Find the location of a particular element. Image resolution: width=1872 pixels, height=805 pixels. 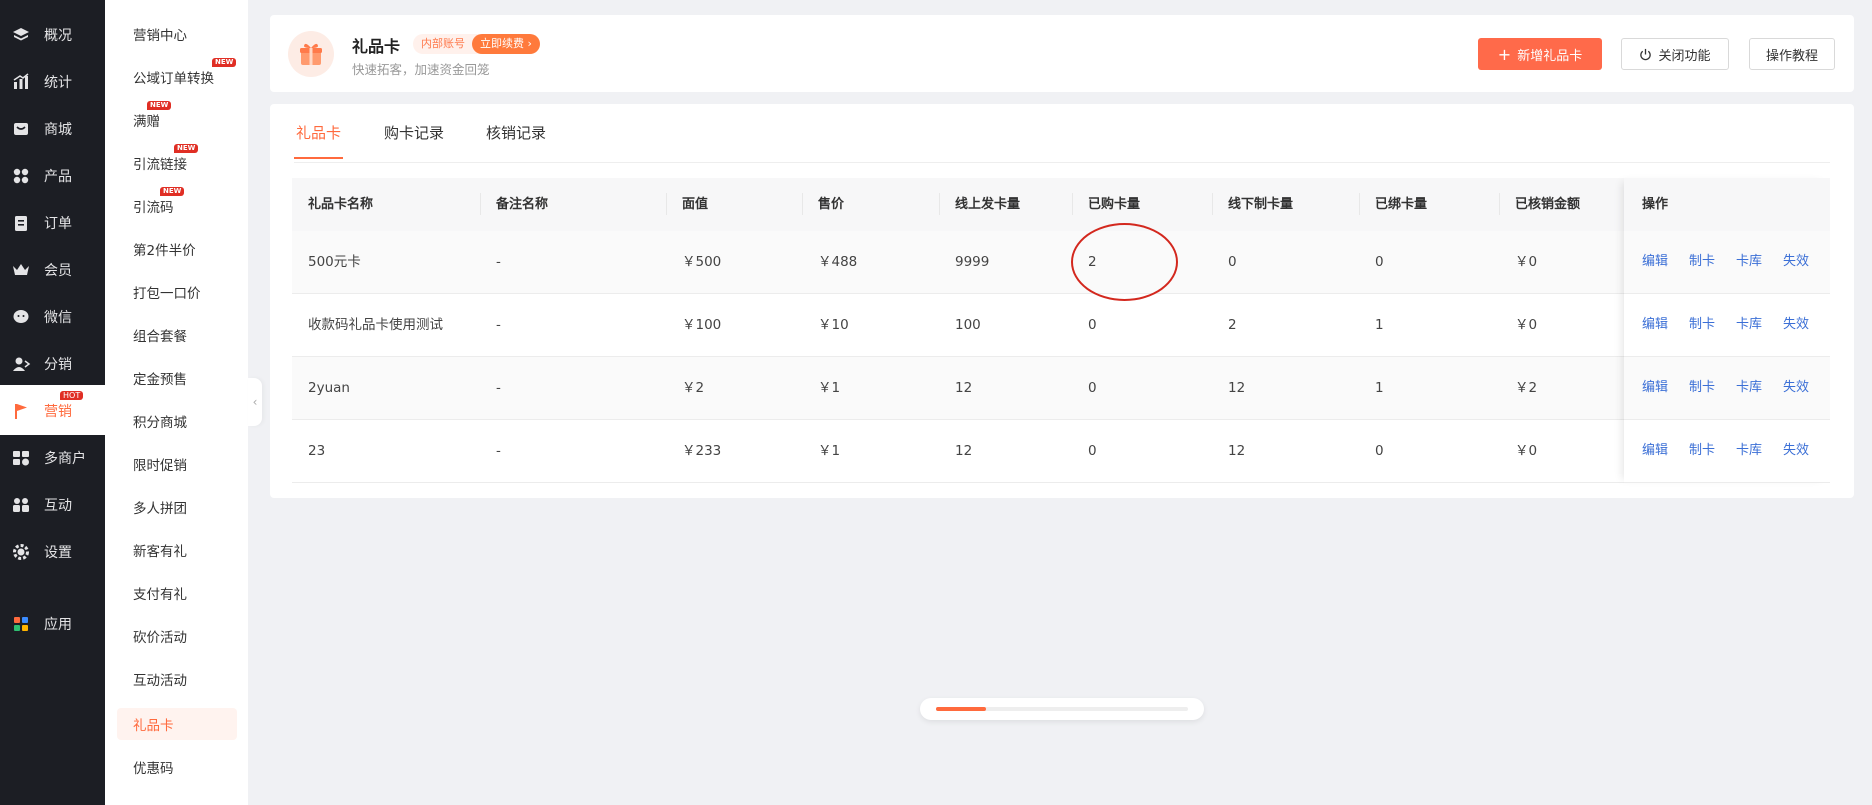

tab-purchase-records: 购卡记录 is located at coordinates (414, 139).